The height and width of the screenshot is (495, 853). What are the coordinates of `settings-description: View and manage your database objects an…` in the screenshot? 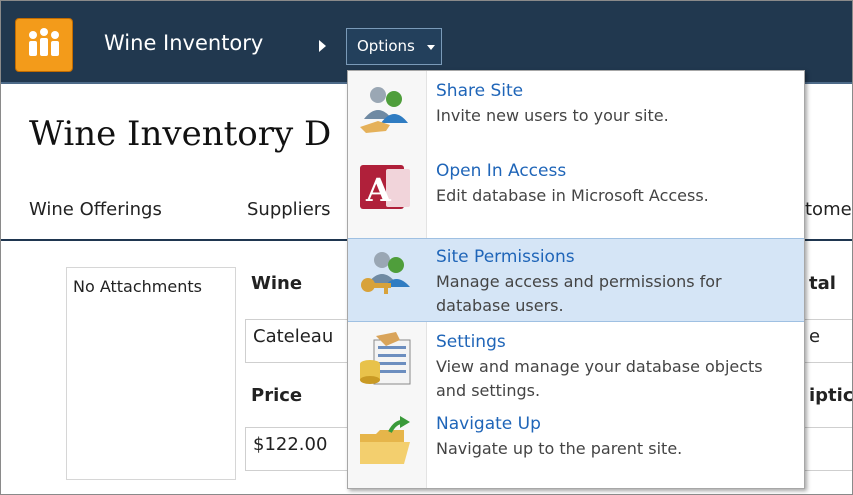 It's located at (599, 378).